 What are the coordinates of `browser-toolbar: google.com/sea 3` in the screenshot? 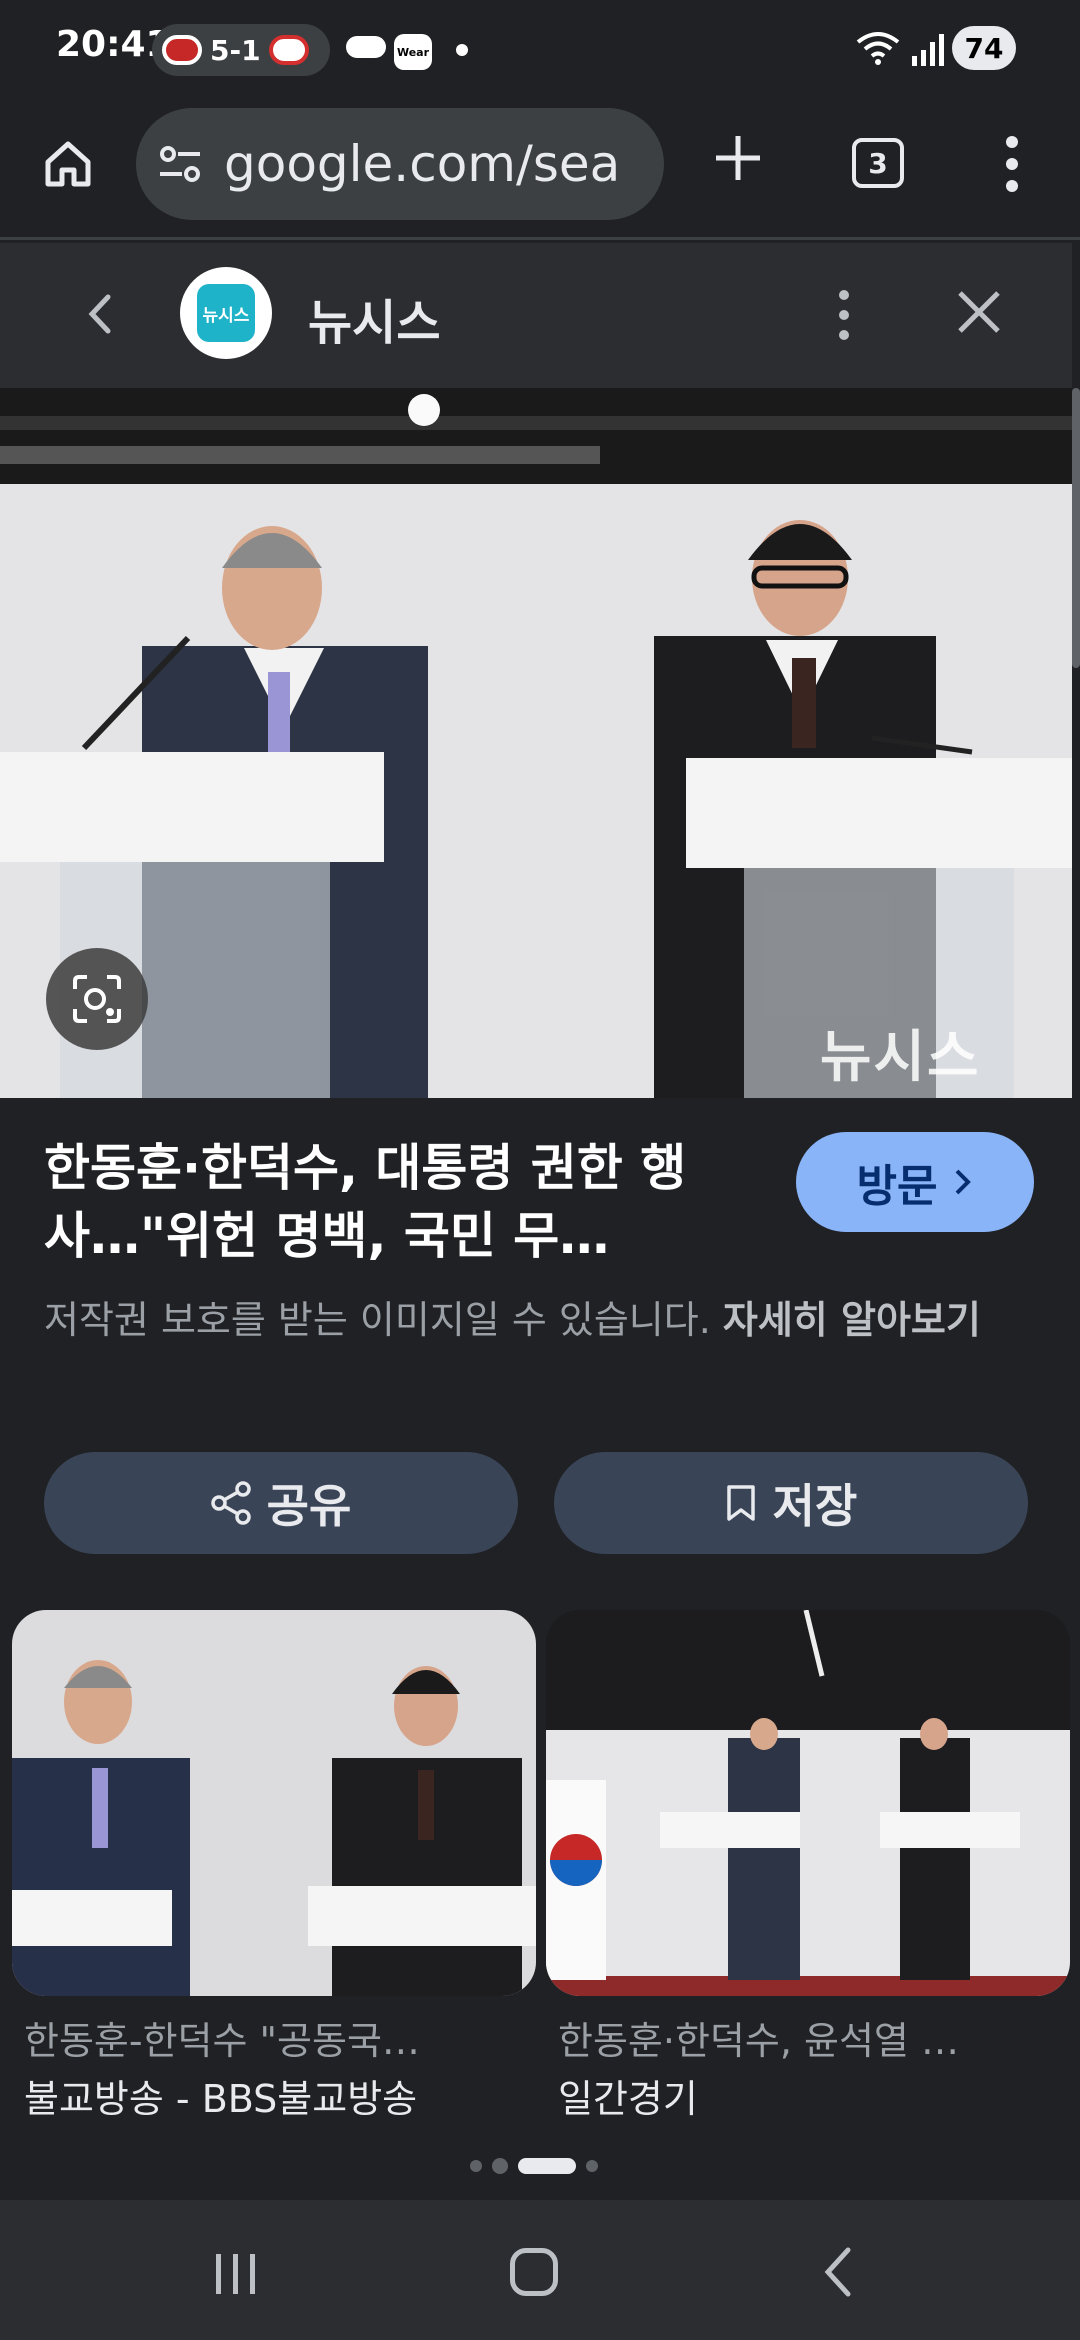 It's located at (540, 170).